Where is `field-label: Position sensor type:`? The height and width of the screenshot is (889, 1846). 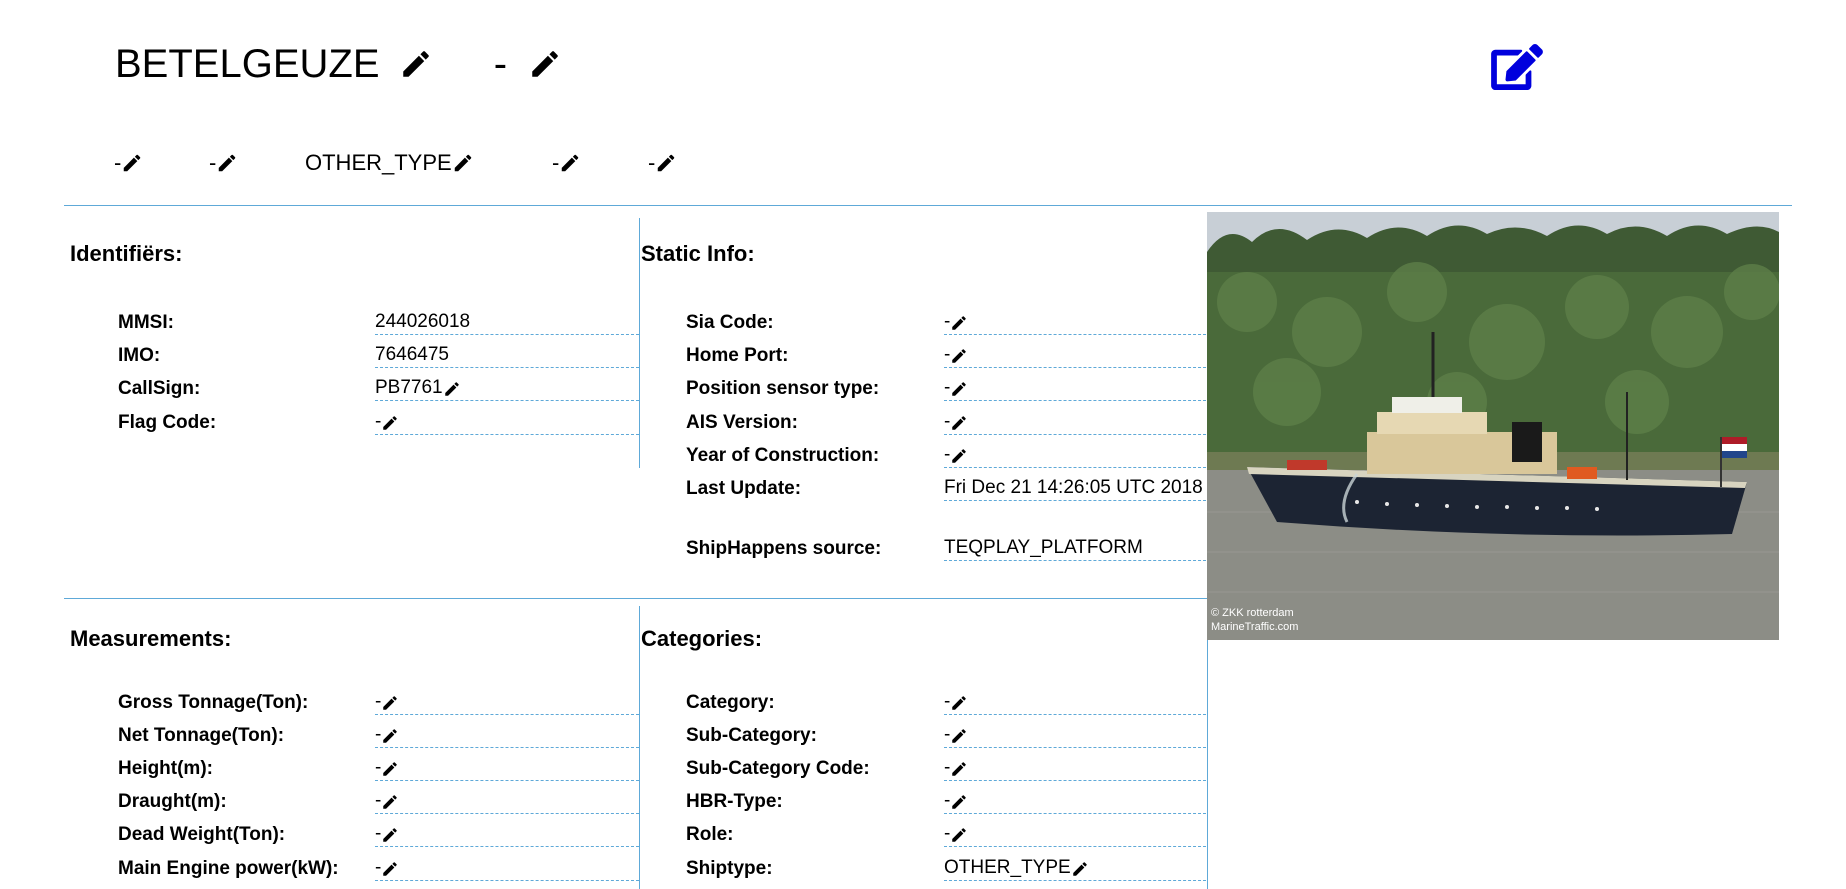 field-label: Position sensor type: is located at coordinates (783, 388).